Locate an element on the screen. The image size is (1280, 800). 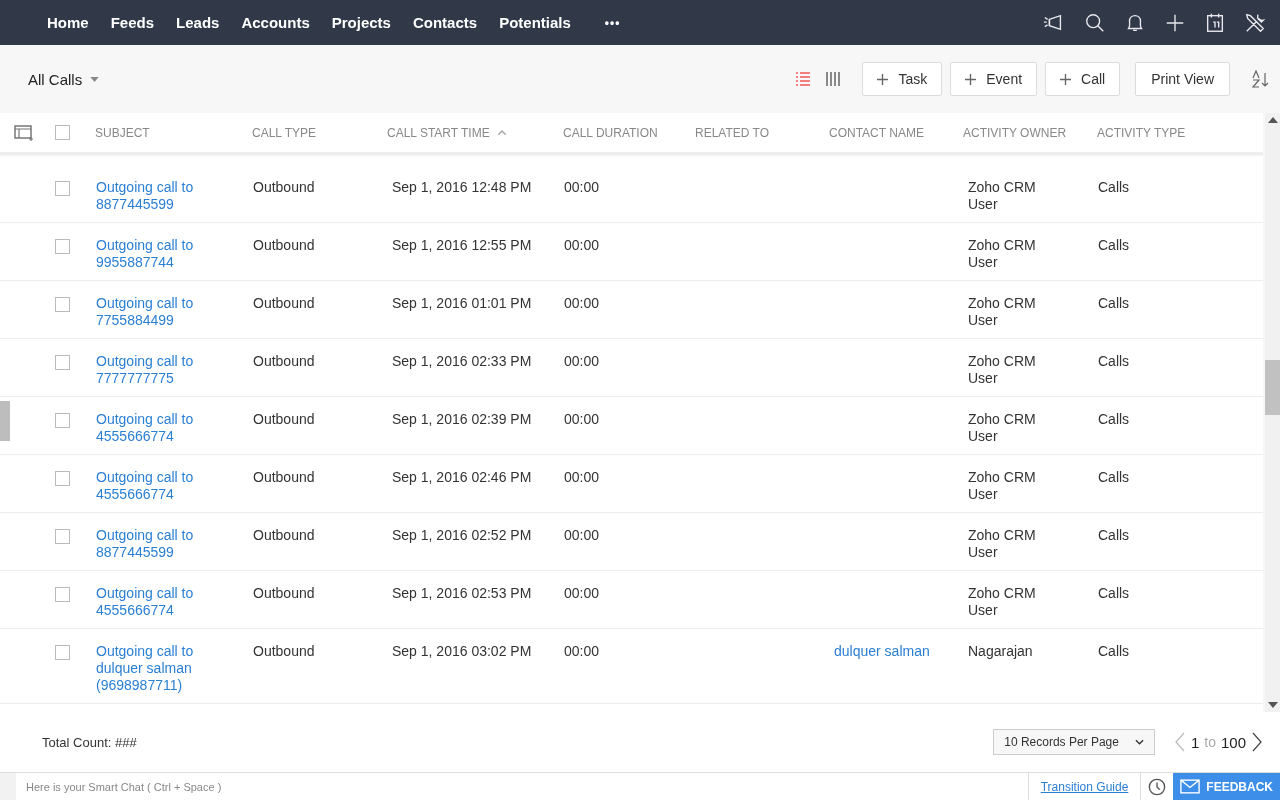
page-to-label: to is located at coordinates (1210, 742).